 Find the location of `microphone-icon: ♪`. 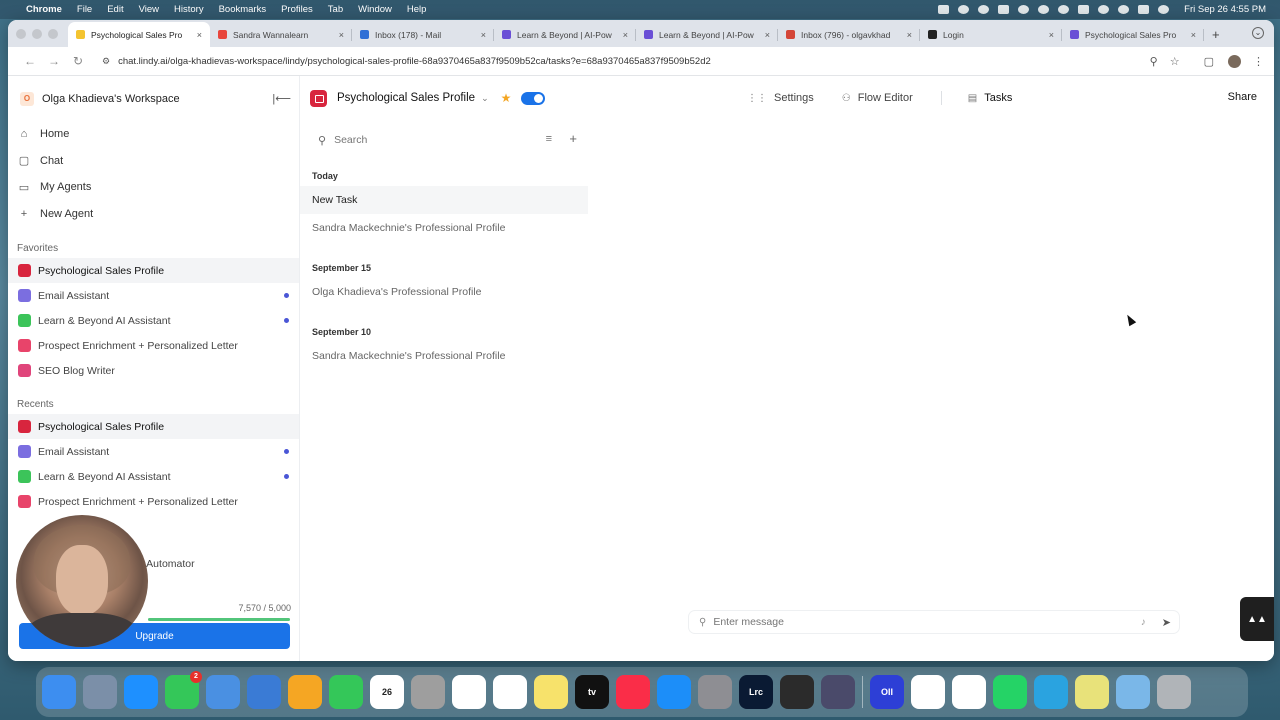

microphone-icon: ♪ is located at coordinates (1143, 622).